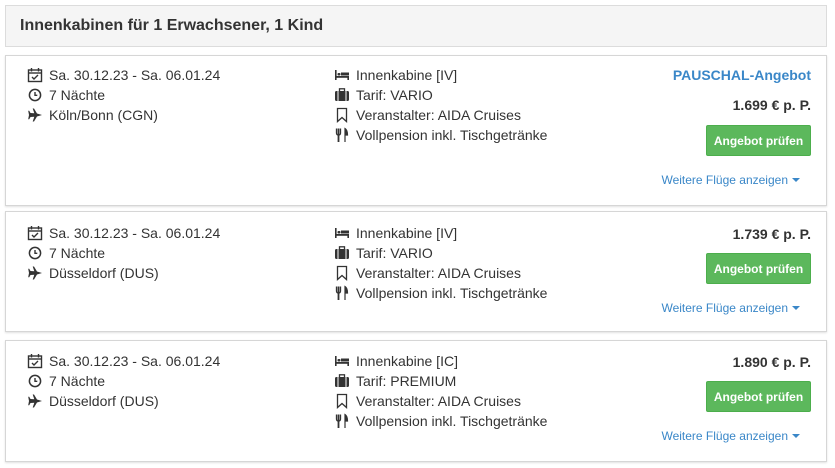  Describe the element at coordinates (172, 25) in the screenshot. I see `results-title: Innenkabinen für 1 Erwachsener, 1 Kind` at that location.